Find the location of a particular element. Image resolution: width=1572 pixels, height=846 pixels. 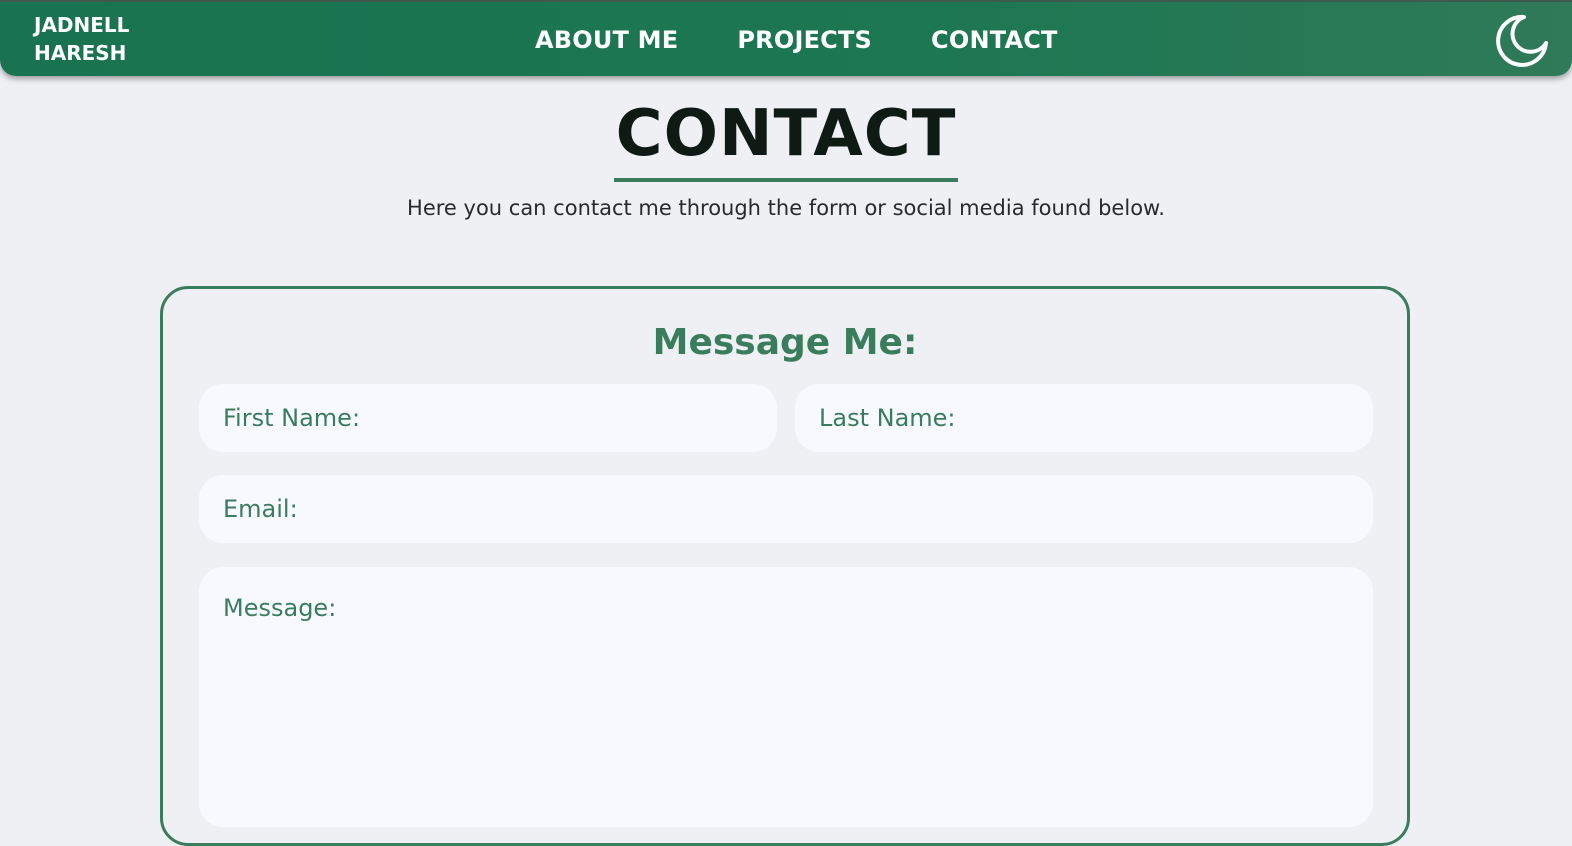

moon-icon is located at coordinates (1522, 40).